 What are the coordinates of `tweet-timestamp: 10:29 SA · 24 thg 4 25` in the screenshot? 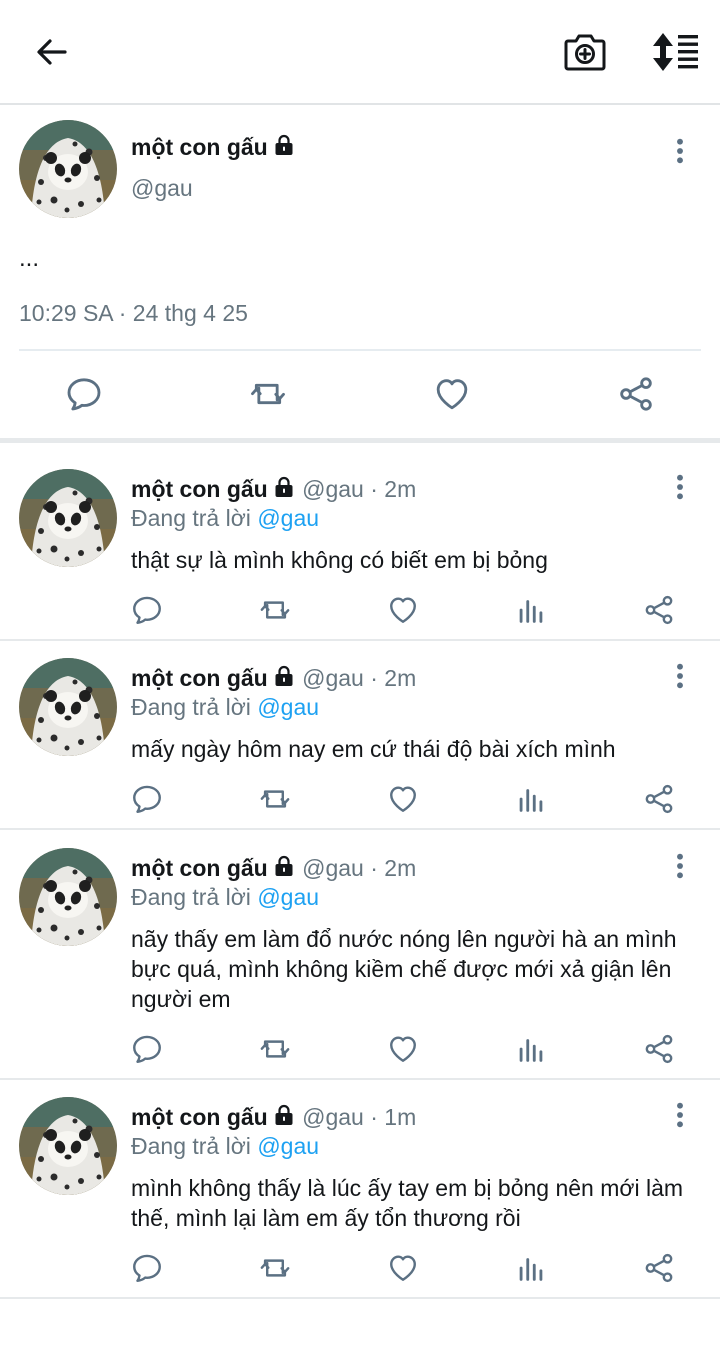 It's located at (133, 313).